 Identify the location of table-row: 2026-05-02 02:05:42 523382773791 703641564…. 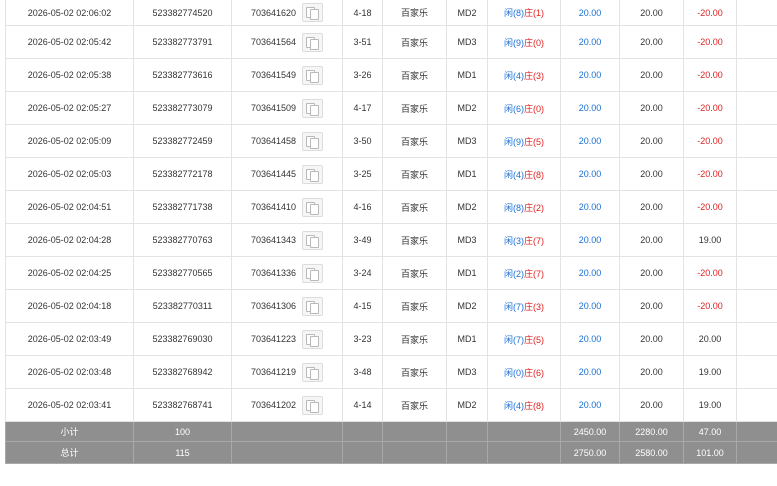
(391, 42).